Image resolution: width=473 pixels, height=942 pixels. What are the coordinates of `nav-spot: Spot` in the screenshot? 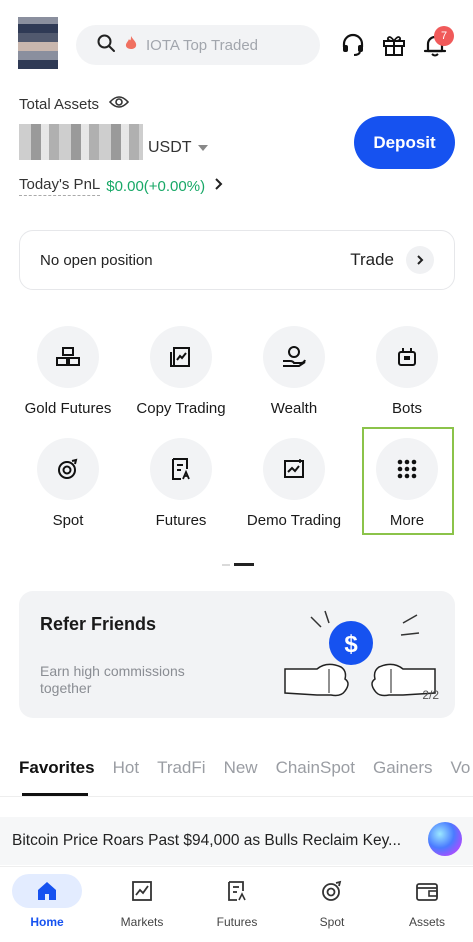 It's located at (332, 901).